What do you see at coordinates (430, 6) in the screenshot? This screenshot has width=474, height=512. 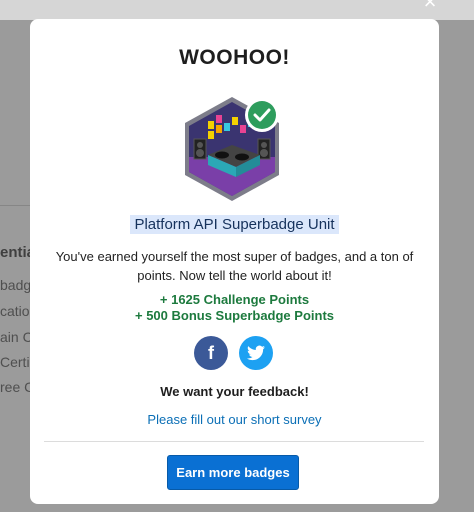 I see `close-icon: ×` at bounding box center [430, 6].